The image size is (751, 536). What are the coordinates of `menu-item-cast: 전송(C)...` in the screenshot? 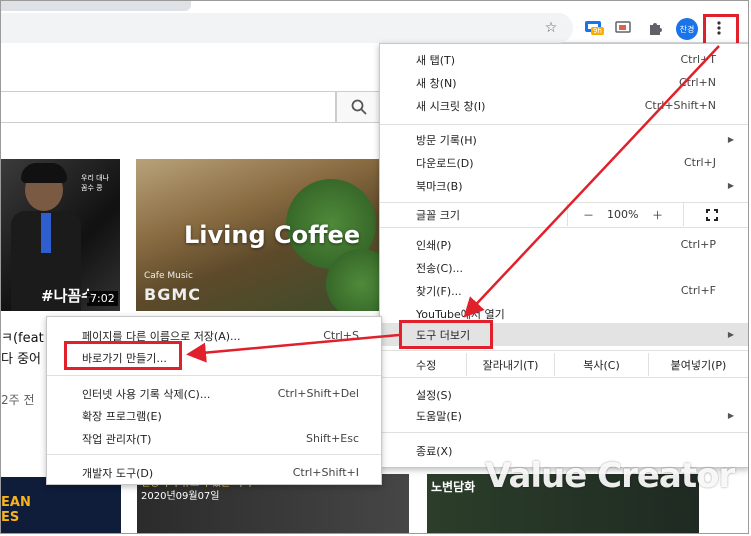 It's located at (564, 267).